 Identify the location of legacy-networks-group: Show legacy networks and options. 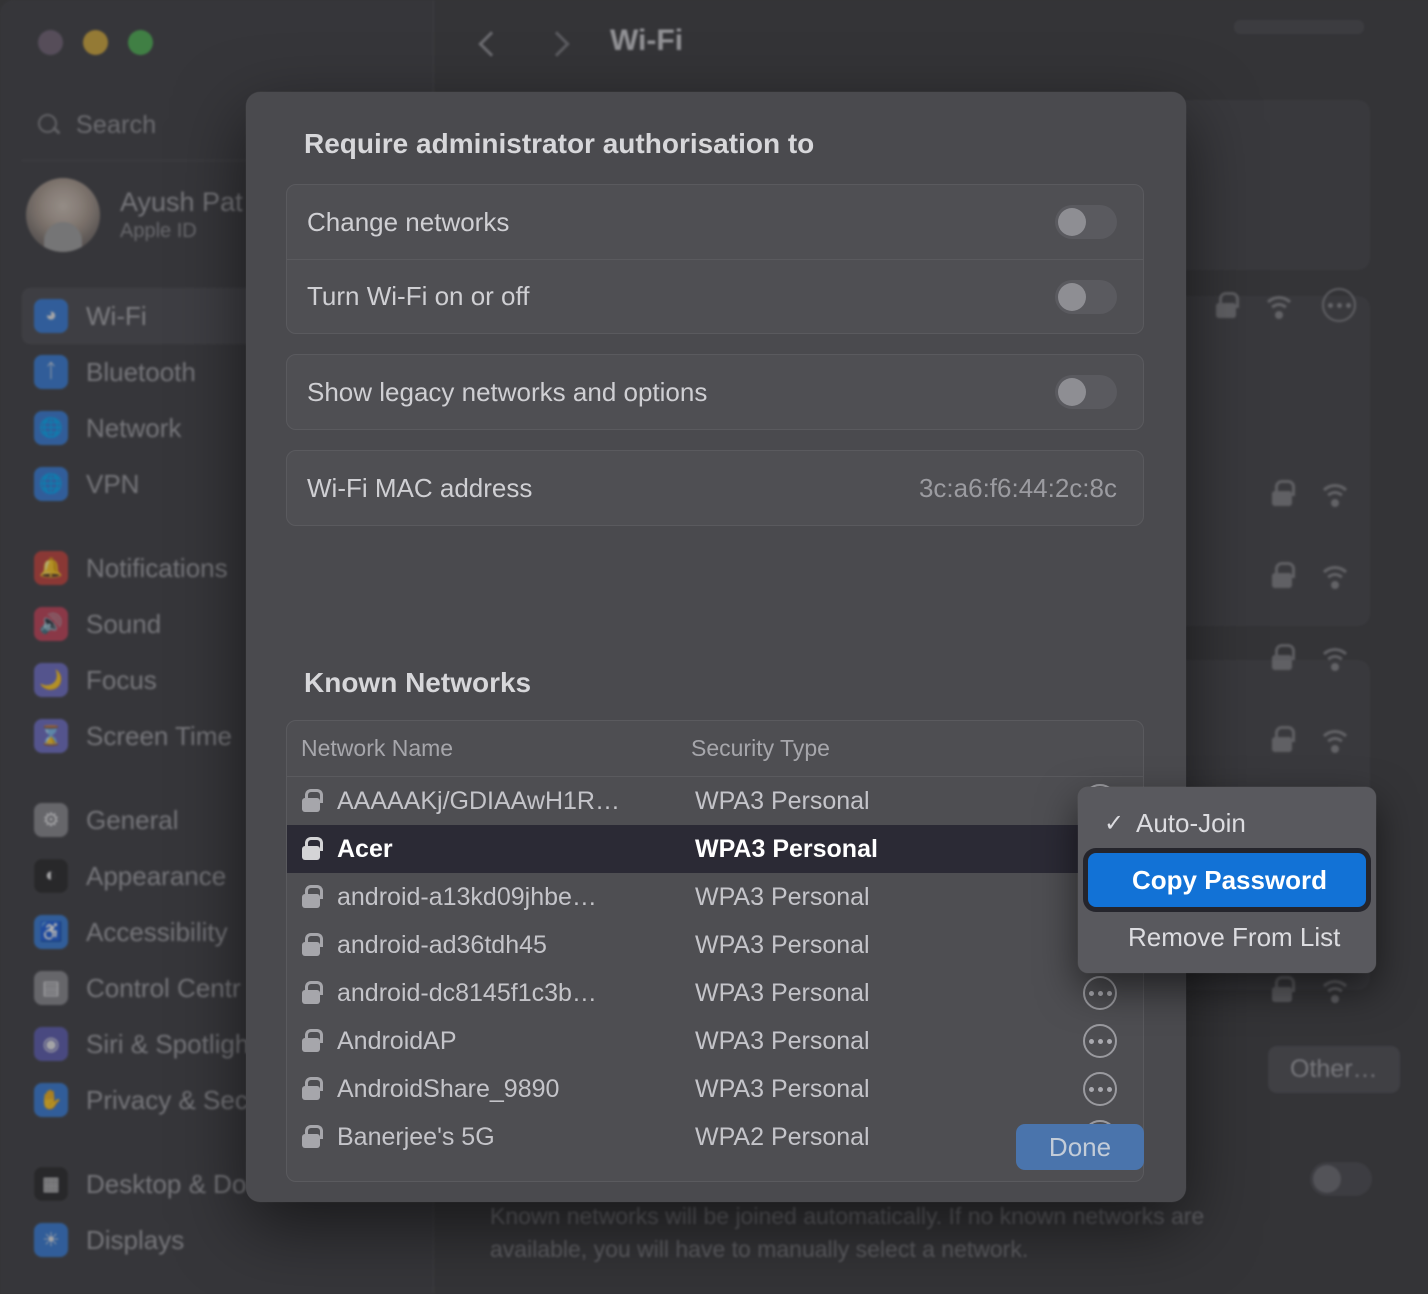
(715, 392).